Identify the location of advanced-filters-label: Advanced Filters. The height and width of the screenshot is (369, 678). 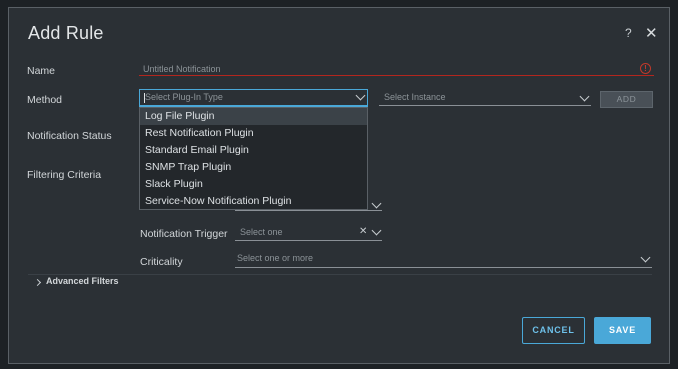
(82, 281).